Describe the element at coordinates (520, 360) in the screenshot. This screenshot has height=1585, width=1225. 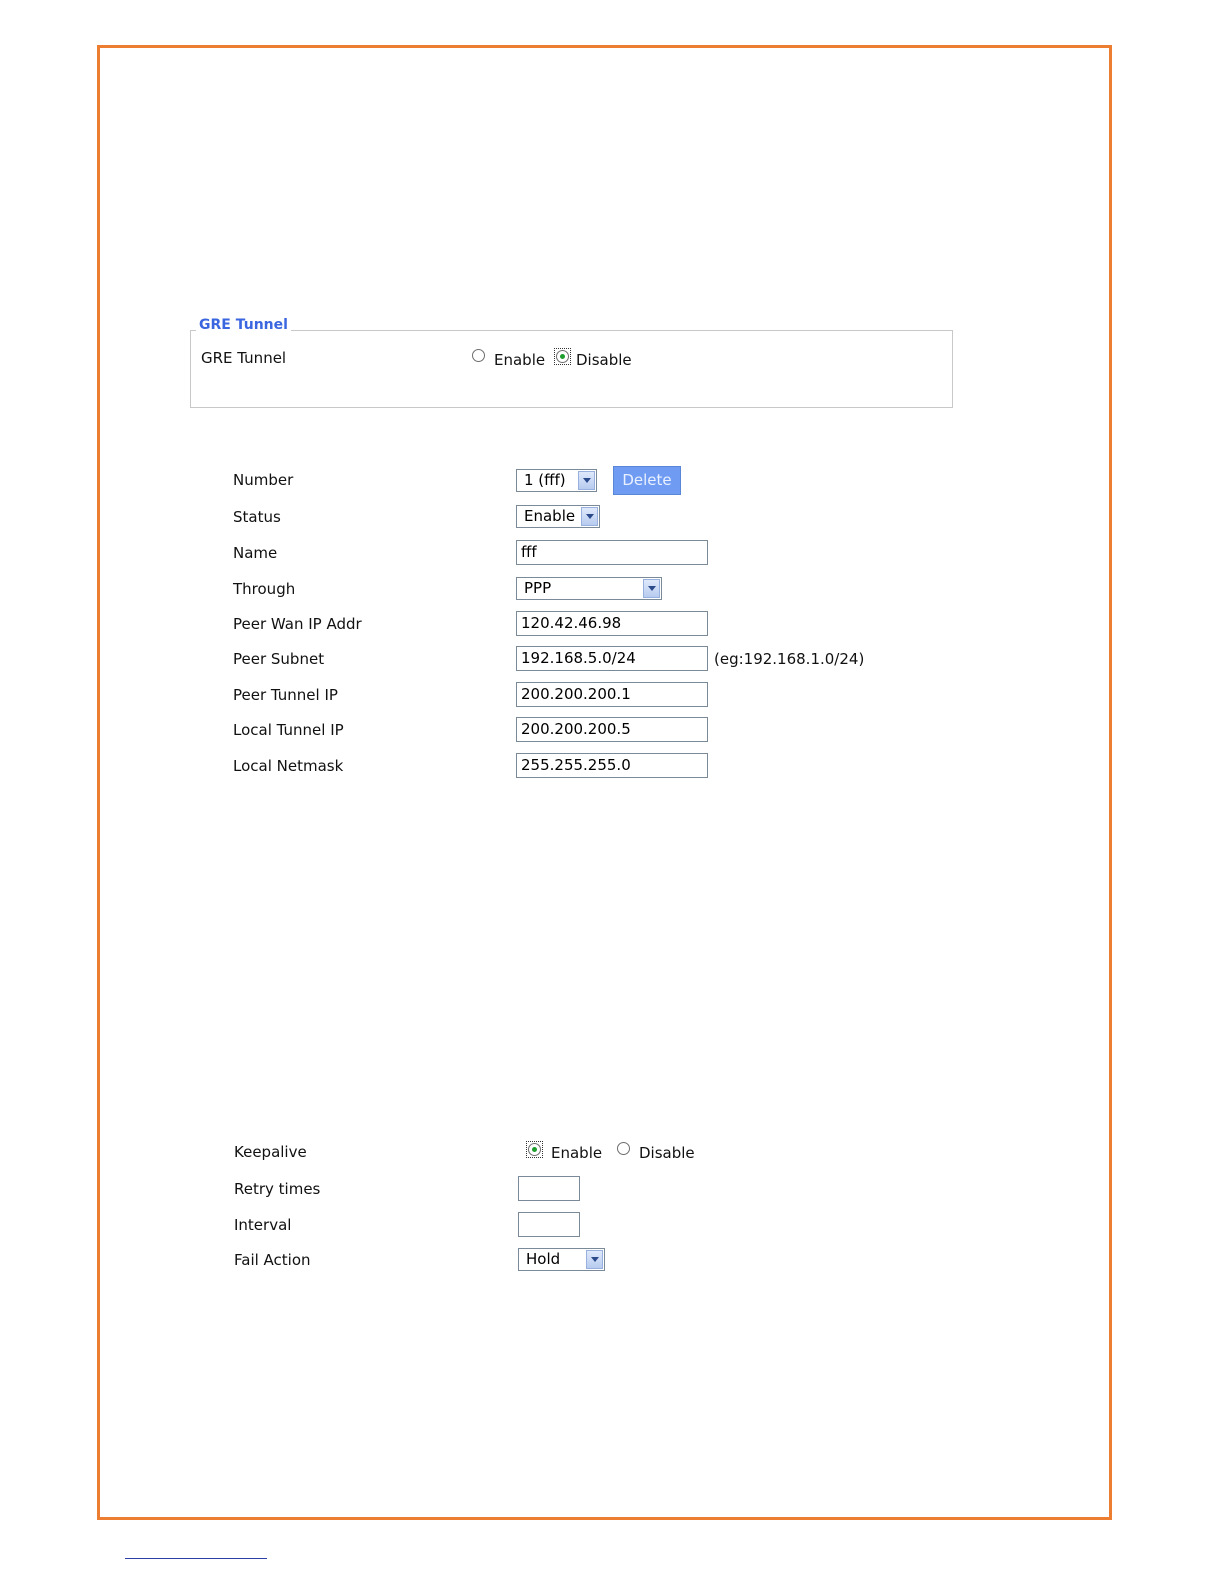
I see `gre-enable-label: Enable` at that location.